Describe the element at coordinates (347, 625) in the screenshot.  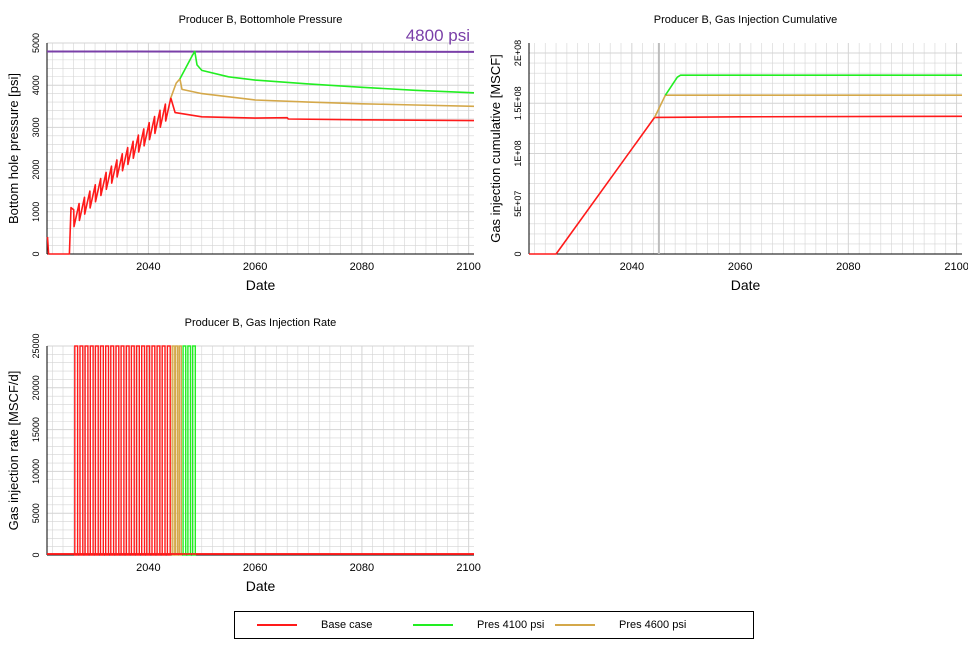
I see `legend-label-base: Base case` at that location.